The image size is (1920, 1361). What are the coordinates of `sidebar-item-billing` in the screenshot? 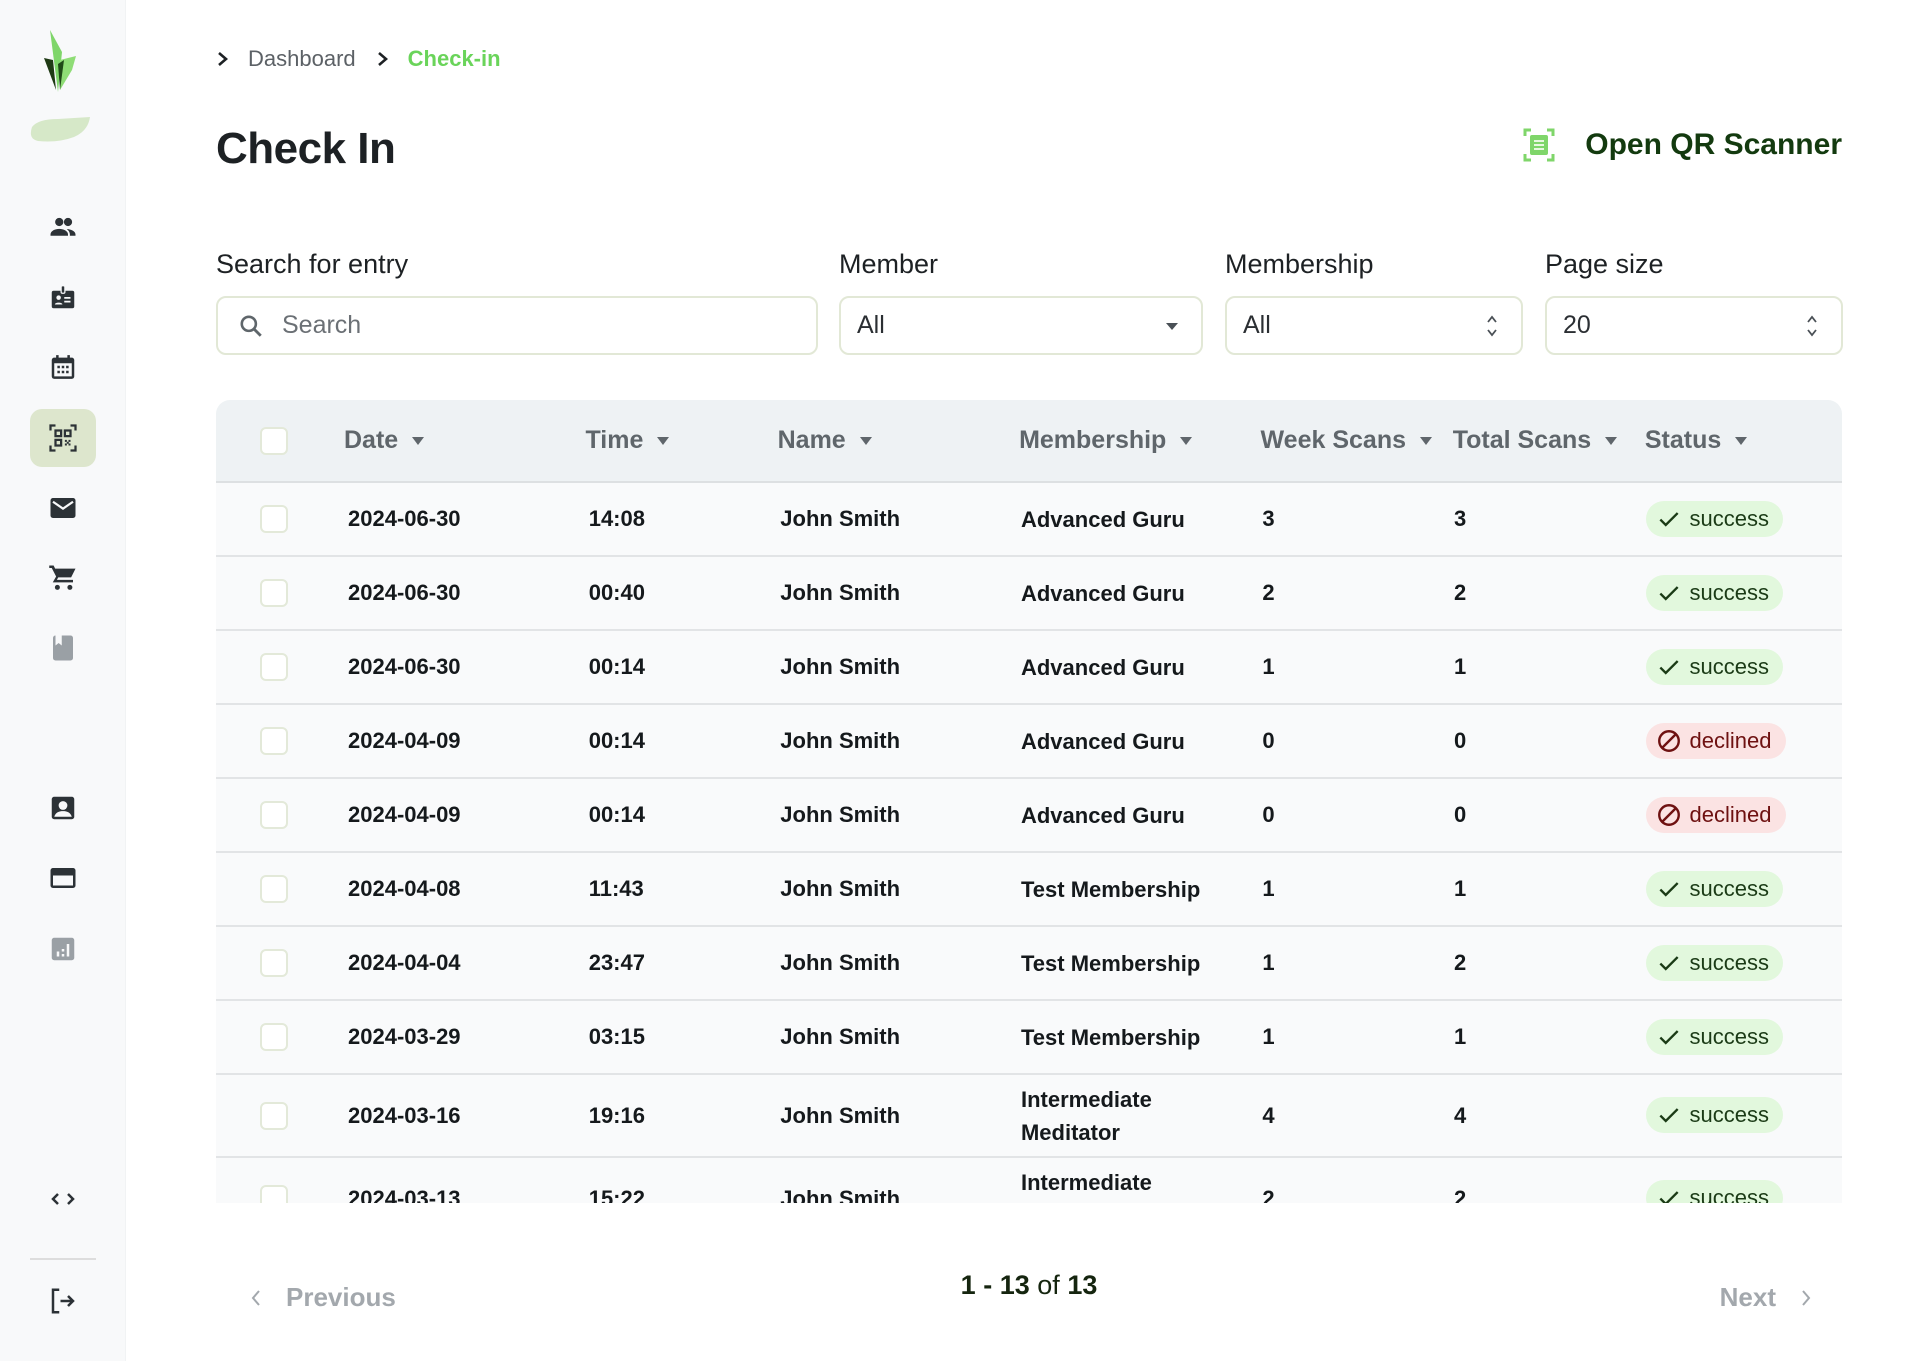 It's located at (63, 878).